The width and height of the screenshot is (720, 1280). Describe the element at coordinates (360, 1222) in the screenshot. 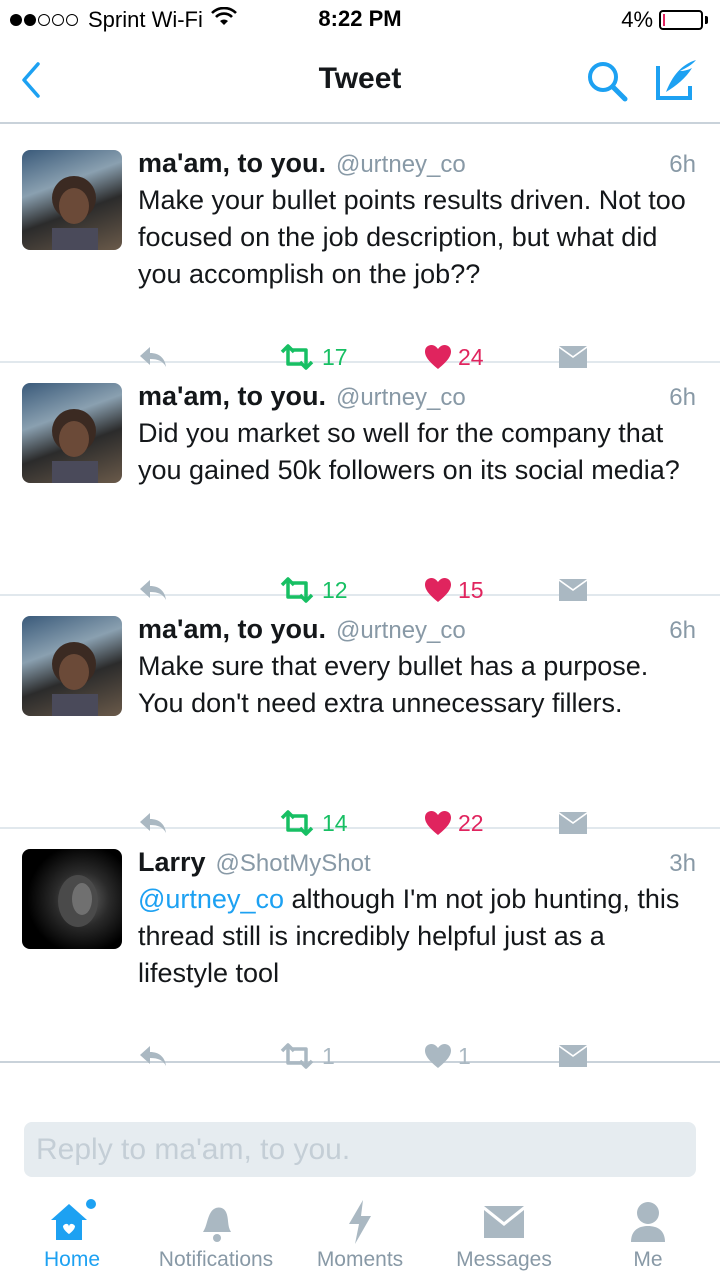

I see `lightning-icon` at that location.